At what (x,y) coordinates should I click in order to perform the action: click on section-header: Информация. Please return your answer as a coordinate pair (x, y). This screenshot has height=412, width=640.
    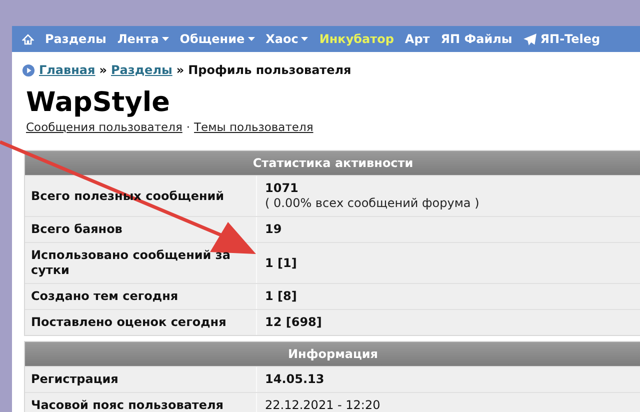
    Looking at the image, I should click on (332, 354).